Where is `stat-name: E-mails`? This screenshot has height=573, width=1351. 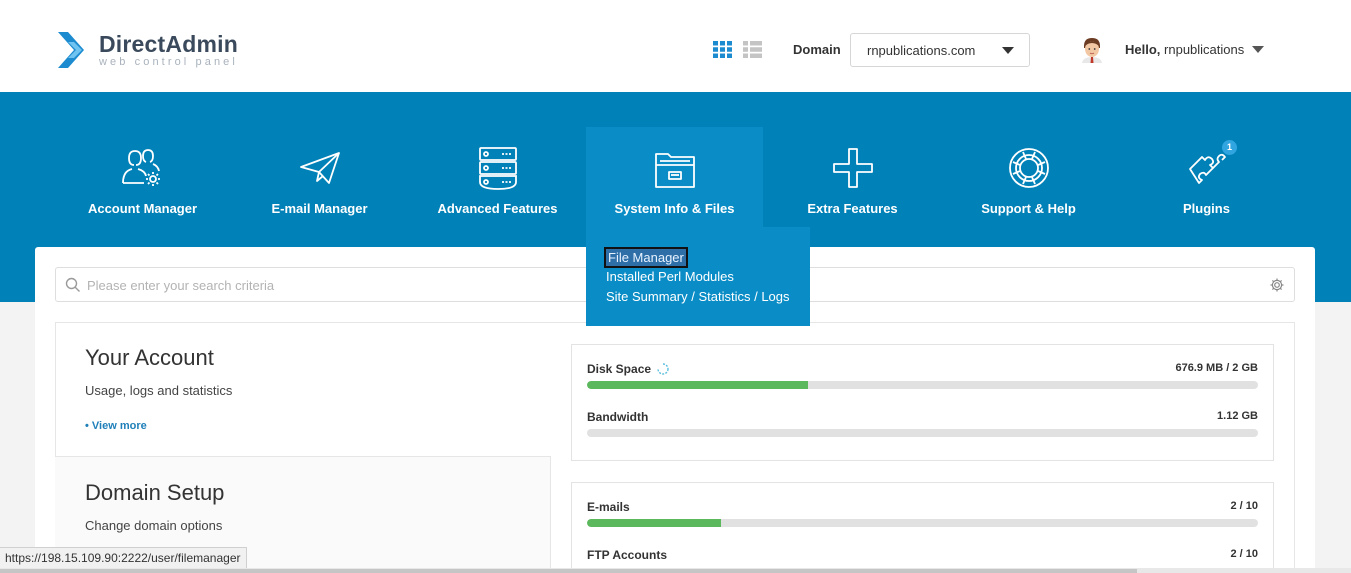 stat-name: E-mails is located at coordinates (608, 507).